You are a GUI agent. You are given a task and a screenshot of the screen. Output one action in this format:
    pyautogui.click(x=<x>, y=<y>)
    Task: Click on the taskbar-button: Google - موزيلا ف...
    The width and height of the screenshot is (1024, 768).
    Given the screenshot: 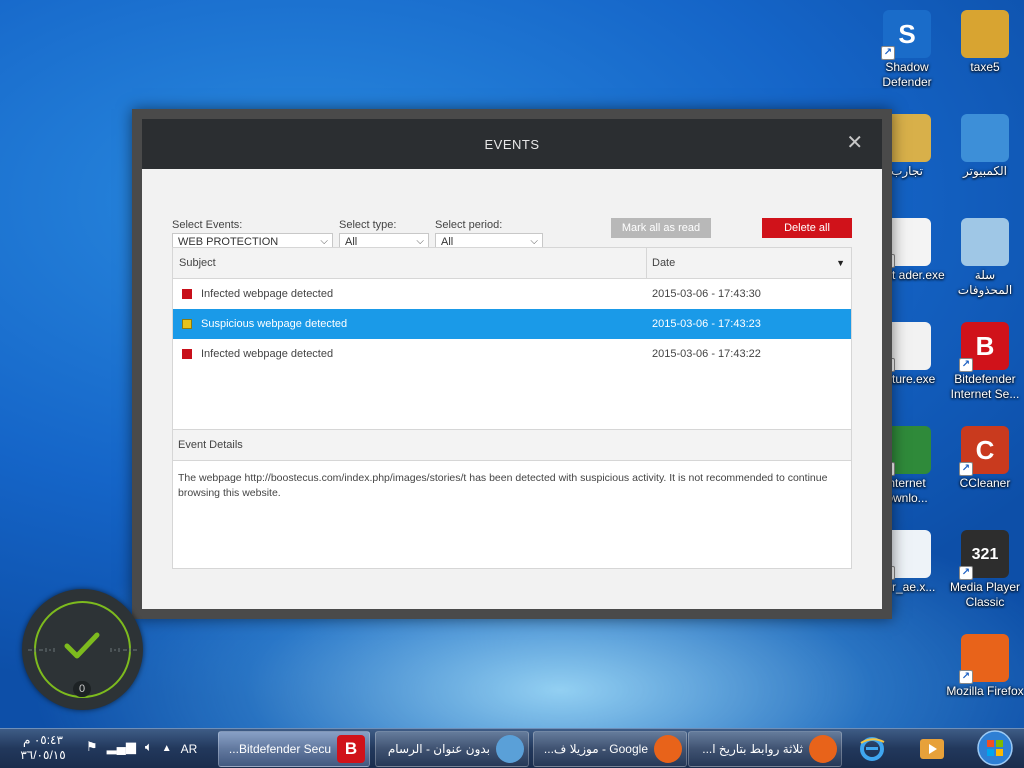 What is the action you would take?
    pyautogui.click(x=610, y=749)
    